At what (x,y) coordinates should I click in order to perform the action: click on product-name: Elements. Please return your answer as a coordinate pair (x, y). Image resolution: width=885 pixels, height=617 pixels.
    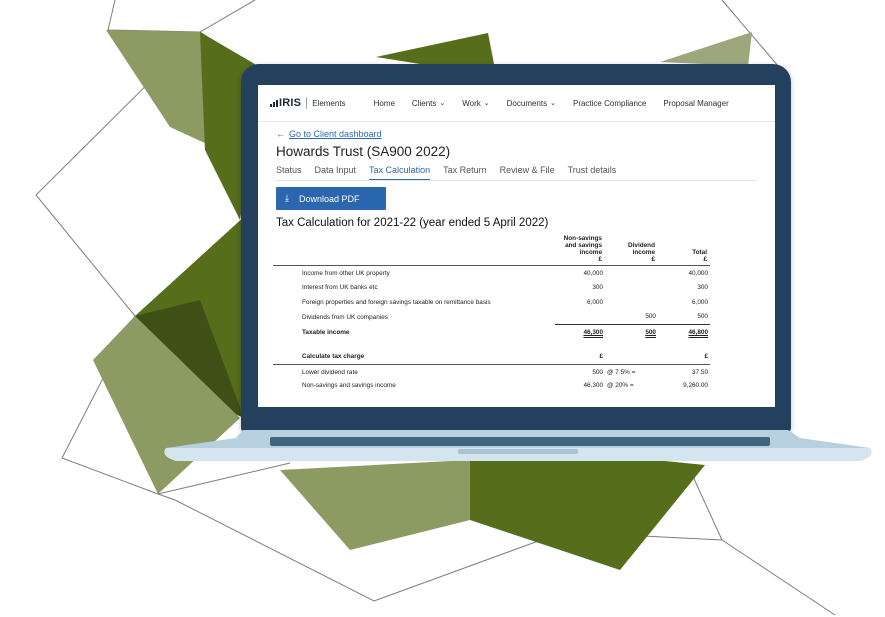
    Looking at the image, I should click on (329, 103).